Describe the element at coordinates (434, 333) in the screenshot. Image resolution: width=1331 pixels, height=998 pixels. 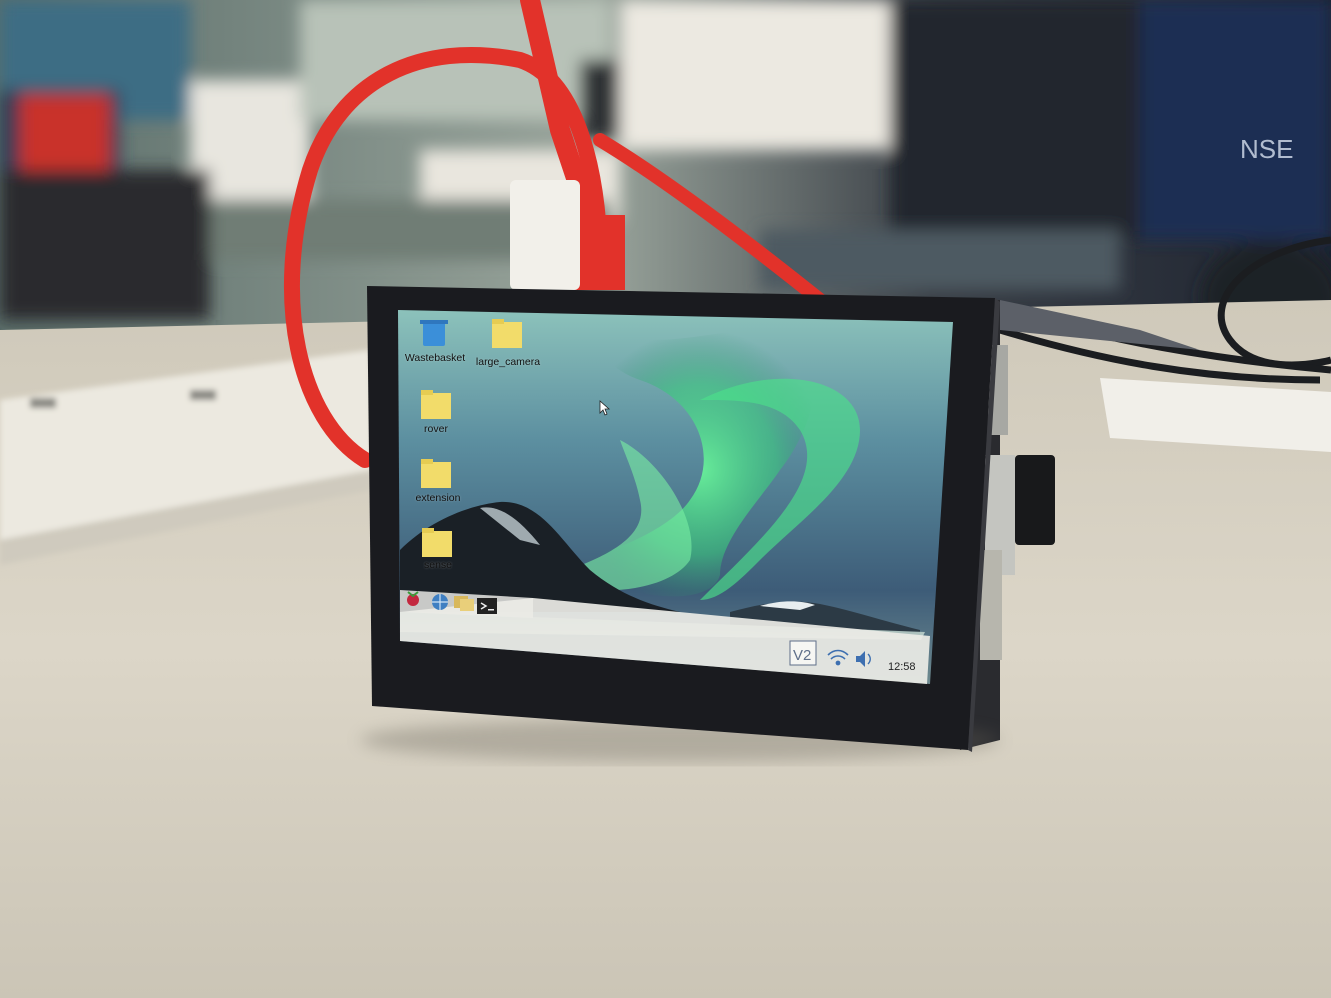
I see `trash-icon` at that location.